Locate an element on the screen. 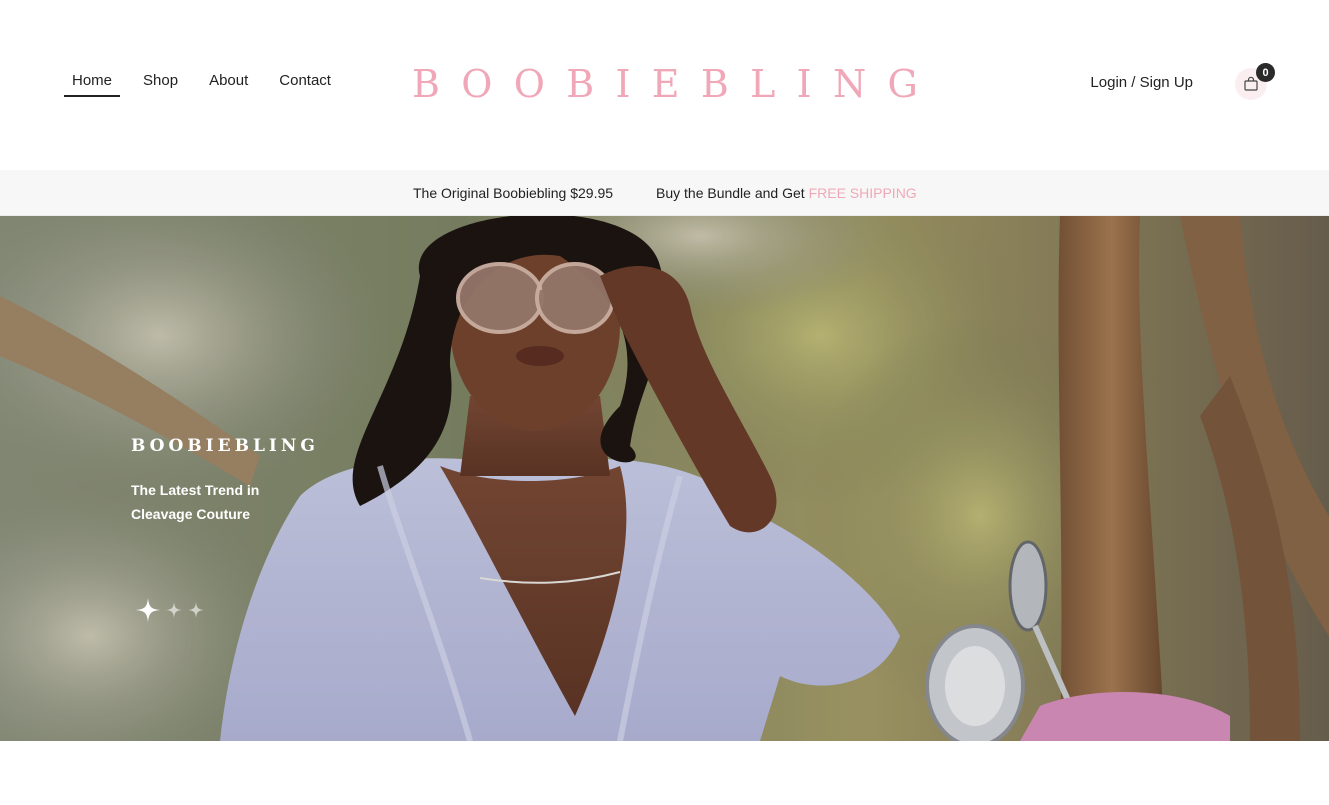 The height and width of the screenshot is (805, 1329). shopping-bag-icon is located at coordinates (1251, 83).